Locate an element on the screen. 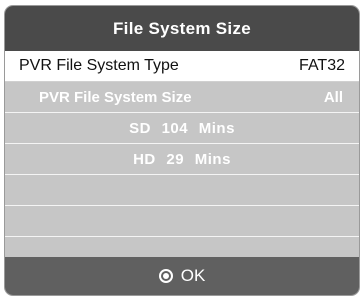 The height and width of the screenshot is (299, 364). menu-row-pvr-file-system-type: PVR File System Type FAT32 is located at coordinates (182, 66).